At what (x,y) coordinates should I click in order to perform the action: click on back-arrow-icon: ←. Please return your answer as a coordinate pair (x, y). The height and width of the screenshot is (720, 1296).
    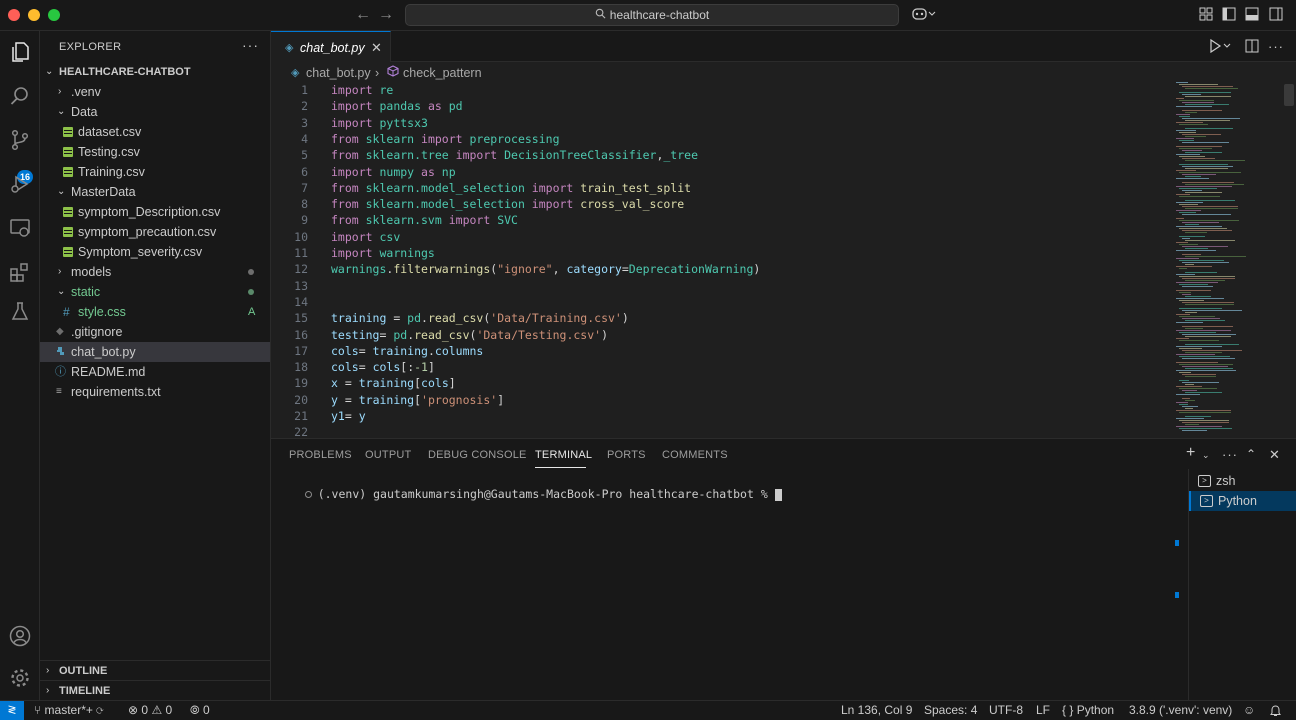
    Looking at the image, I should click on (363, 15).